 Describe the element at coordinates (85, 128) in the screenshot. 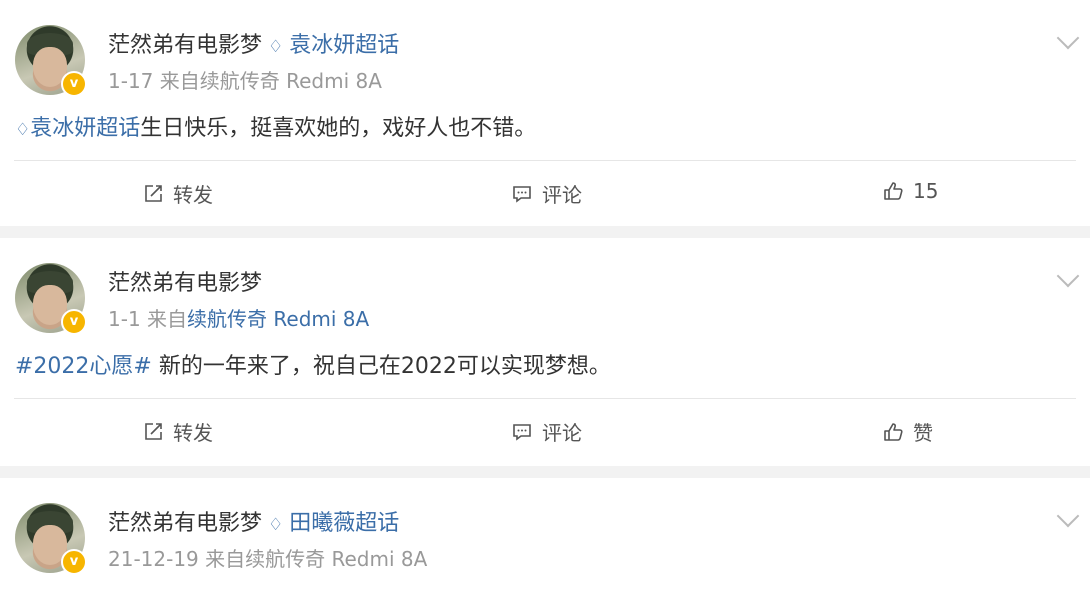

I see `content-topic-link: 袁冰妍超话` at that location.